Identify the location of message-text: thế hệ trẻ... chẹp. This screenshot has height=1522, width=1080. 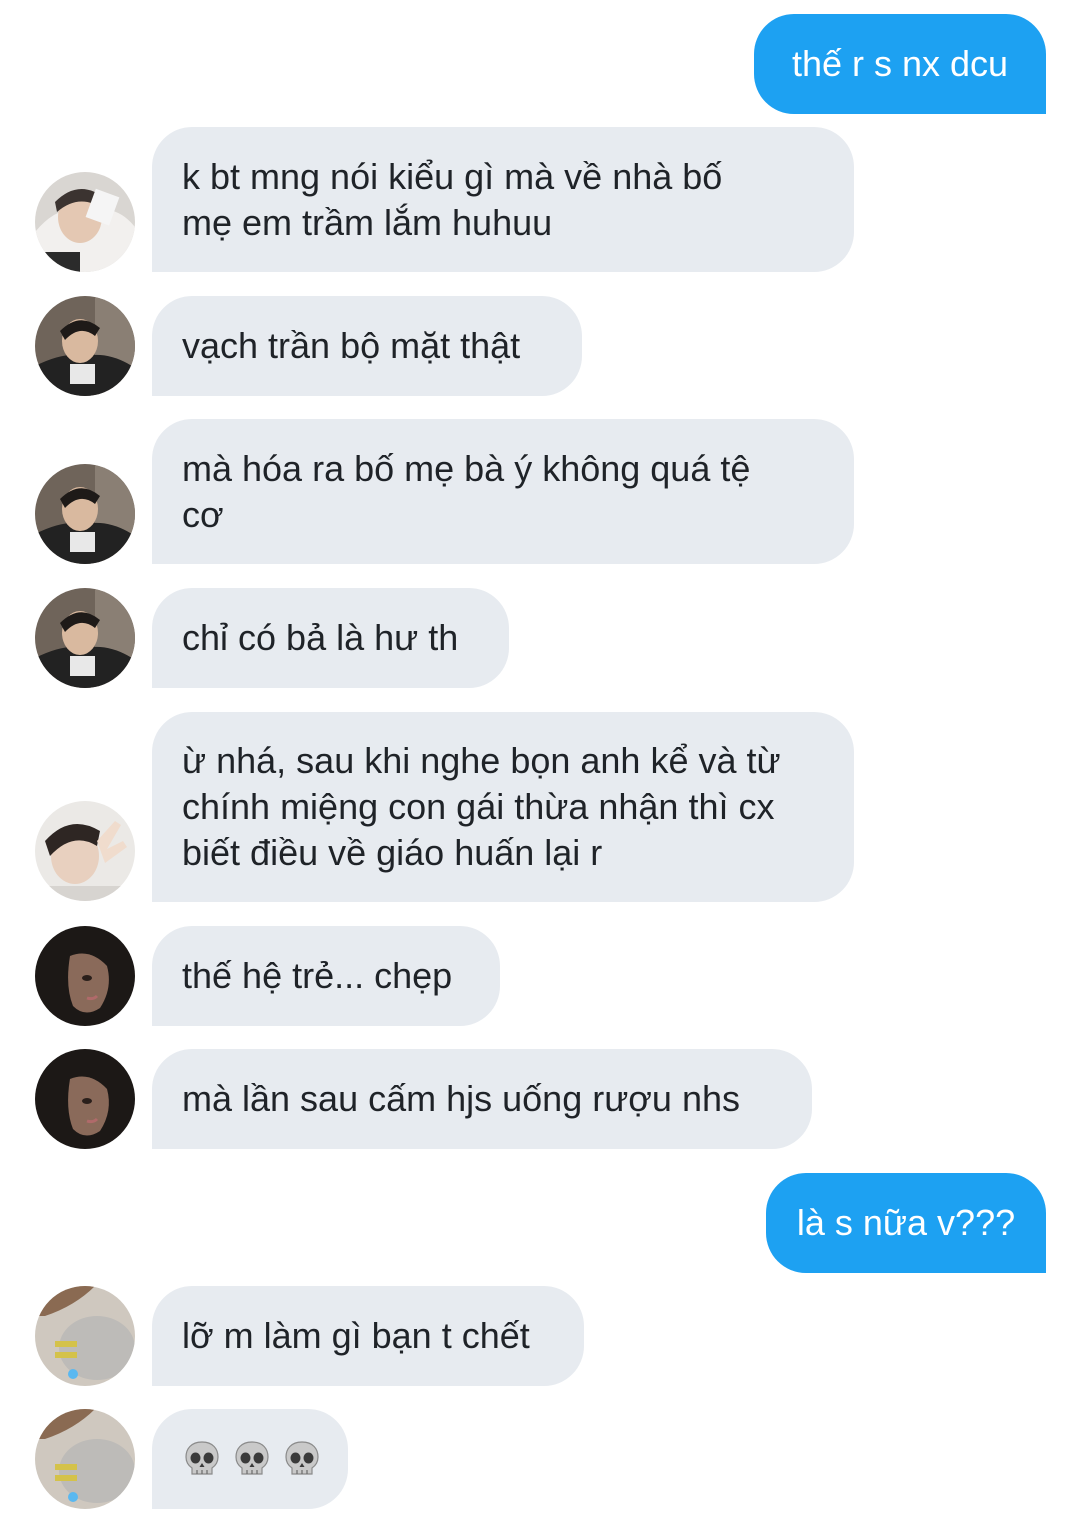
(317, 975).